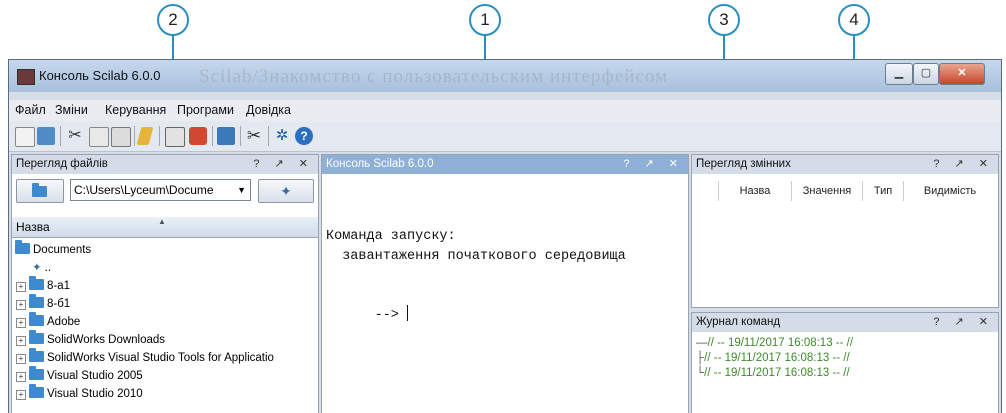 The image size is (1006, 413). Describe the element at coordinates (386, 315) in the screenshot. I see `prompt-symbol: -->` at that location.